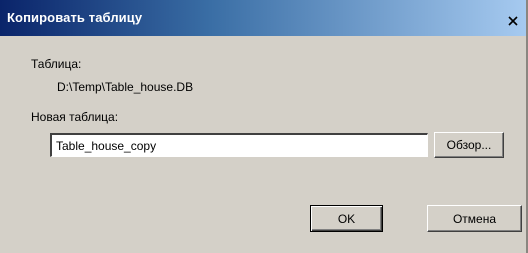 The height and width of the screenshot is (253, 528). I want to click on table-path: D:\Temp\Table_house.DB, so click(125, 87).